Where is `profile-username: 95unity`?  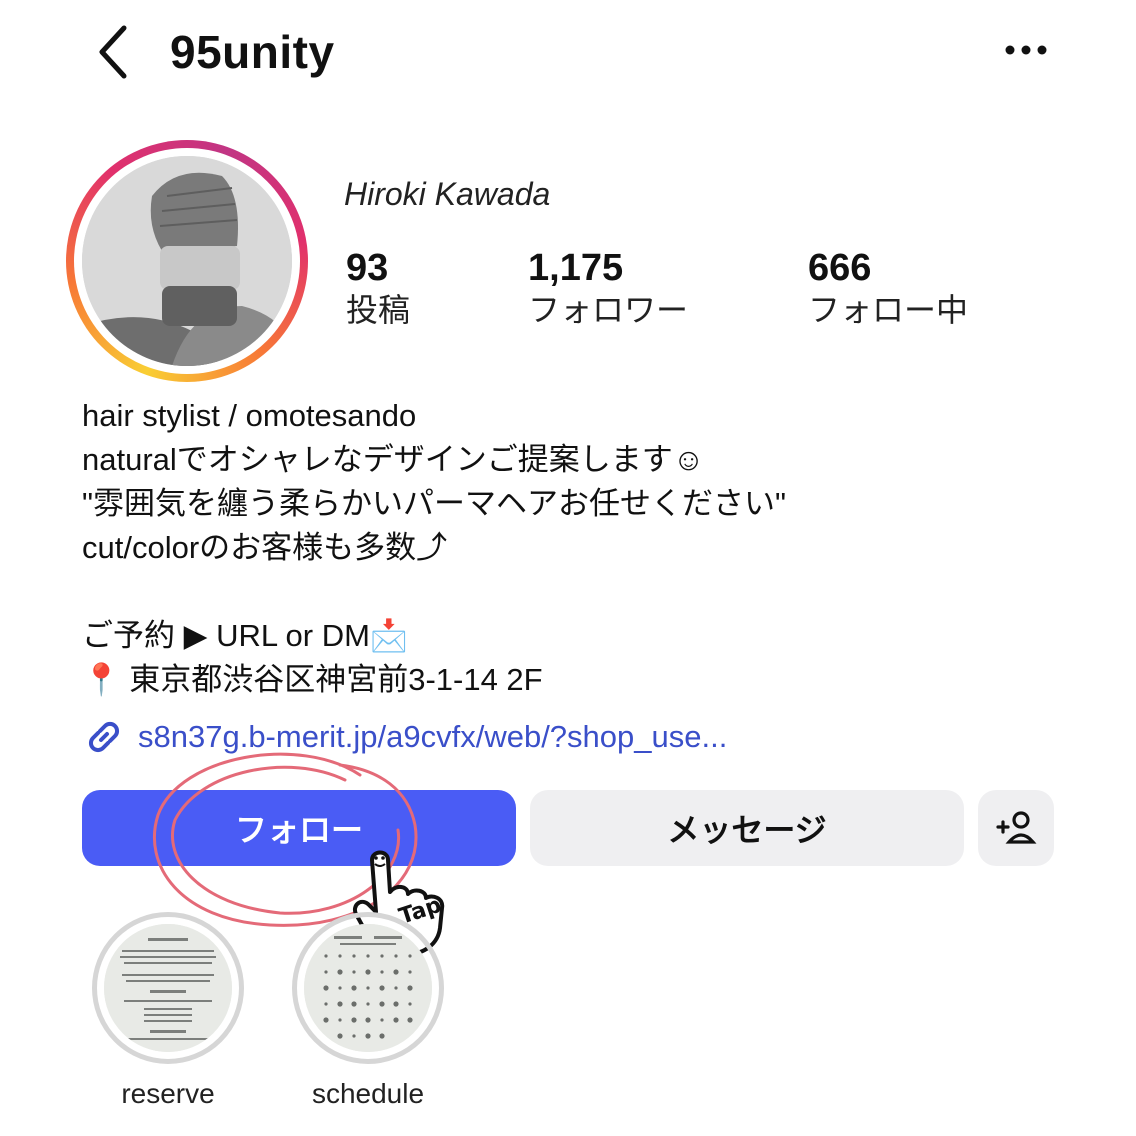 profile-username: 95unity is located at coordinates (252, 52).